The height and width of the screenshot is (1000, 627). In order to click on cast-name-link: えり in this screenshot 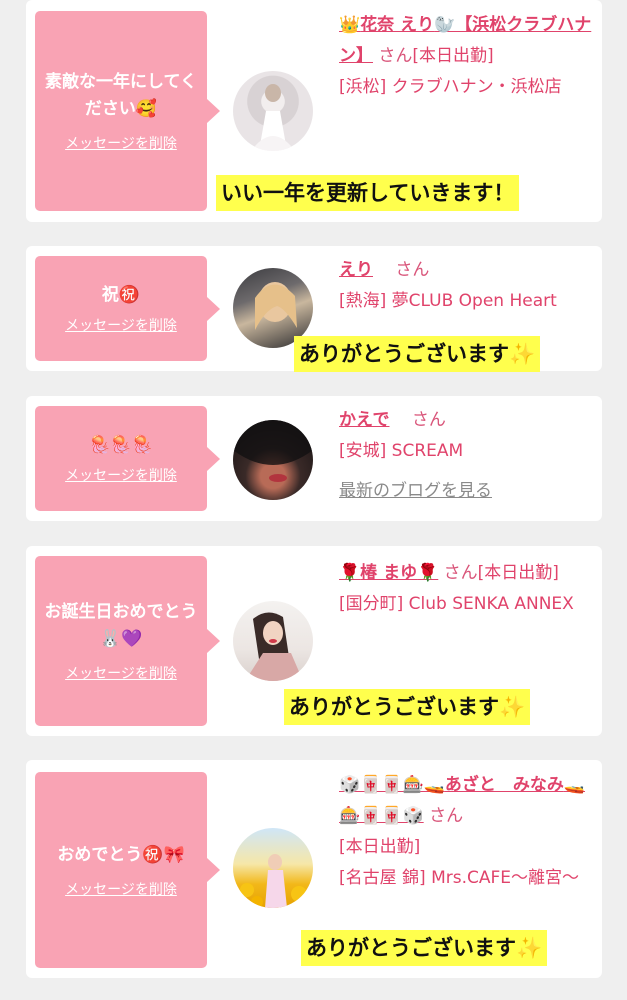, I will do `click(356, 270)`.